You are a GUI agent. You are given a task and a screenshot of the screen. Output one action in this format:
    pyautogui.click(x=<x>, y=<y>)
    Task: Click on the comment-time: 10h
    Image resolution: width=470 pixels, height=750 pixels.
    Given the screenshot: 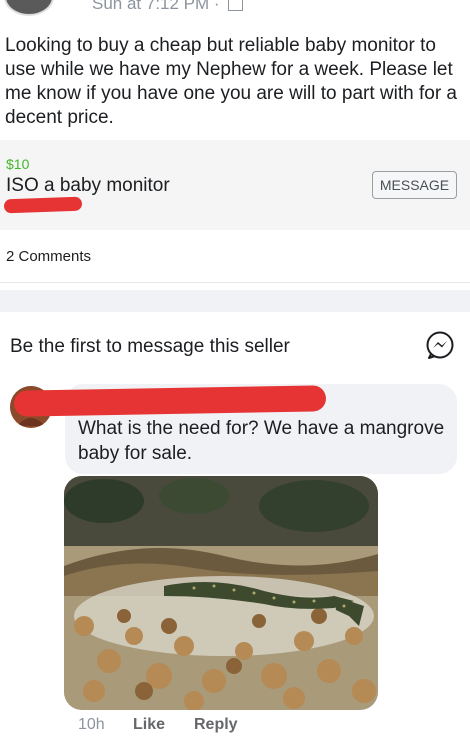 What is the action you would take?
    pyautogui.click(x=91, y=724)
    